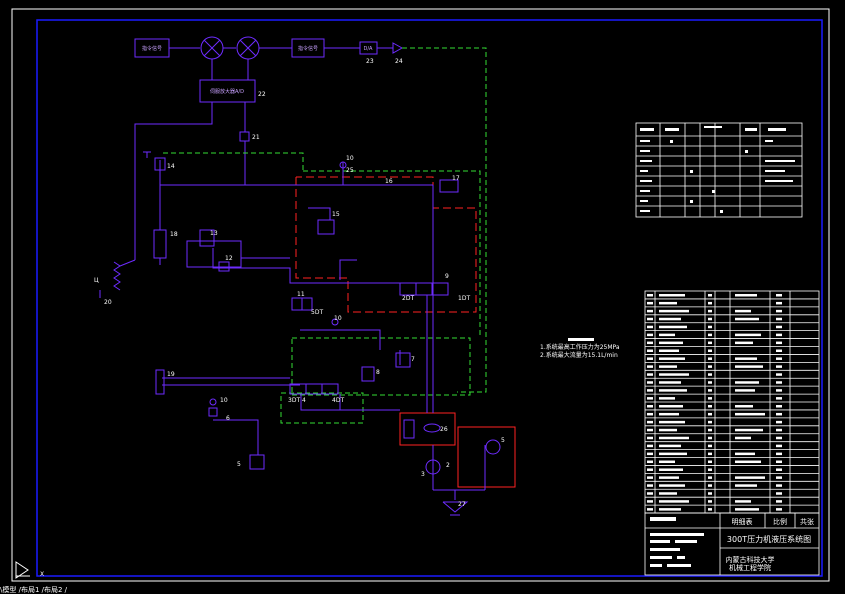 This screenshot has height=594, width=845. Describe the element at coordinates (378, 372) in the screenshot. I see `label-8: 8` at that location.